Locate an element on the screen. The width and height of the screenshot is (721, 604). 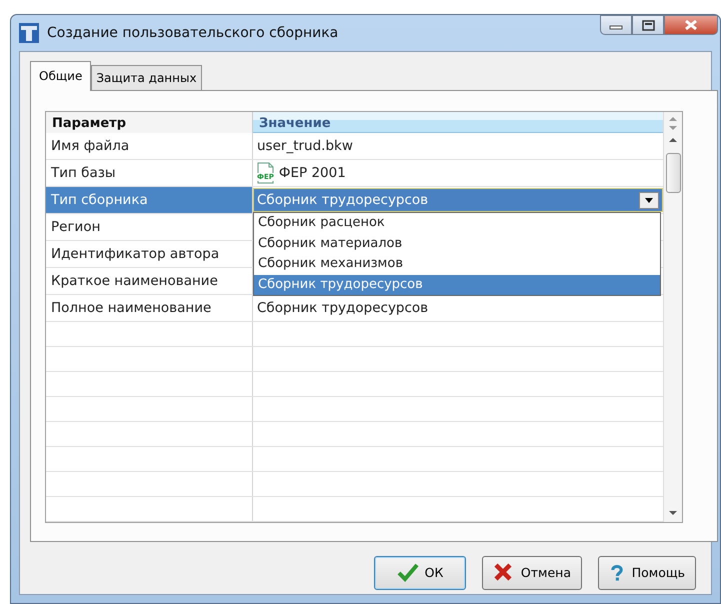
close-icon is located at coordinates (691, 25).